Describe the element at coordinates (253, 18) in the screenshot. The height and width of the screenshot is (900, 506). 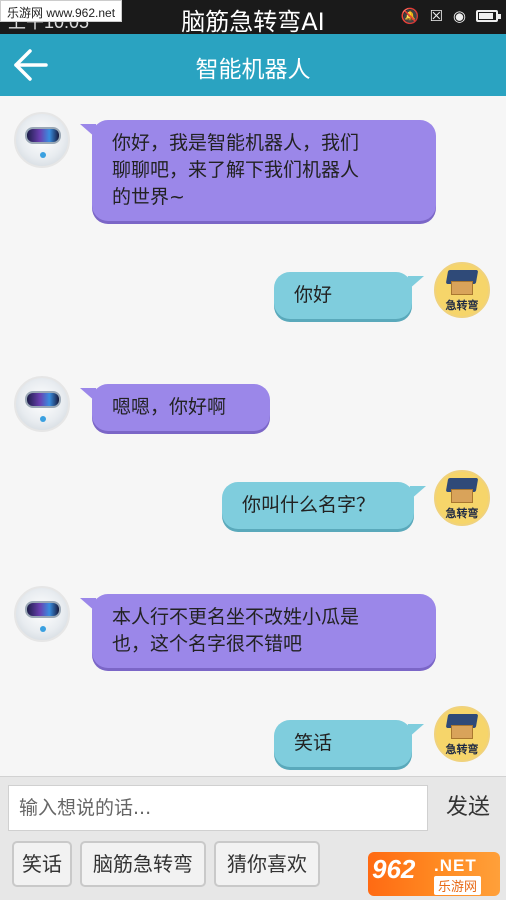
I see `status-bar: 上午10:05 脑筋急转弯AI 🔕 ☒ ◉ 乐游网 www.962.net` at that location.